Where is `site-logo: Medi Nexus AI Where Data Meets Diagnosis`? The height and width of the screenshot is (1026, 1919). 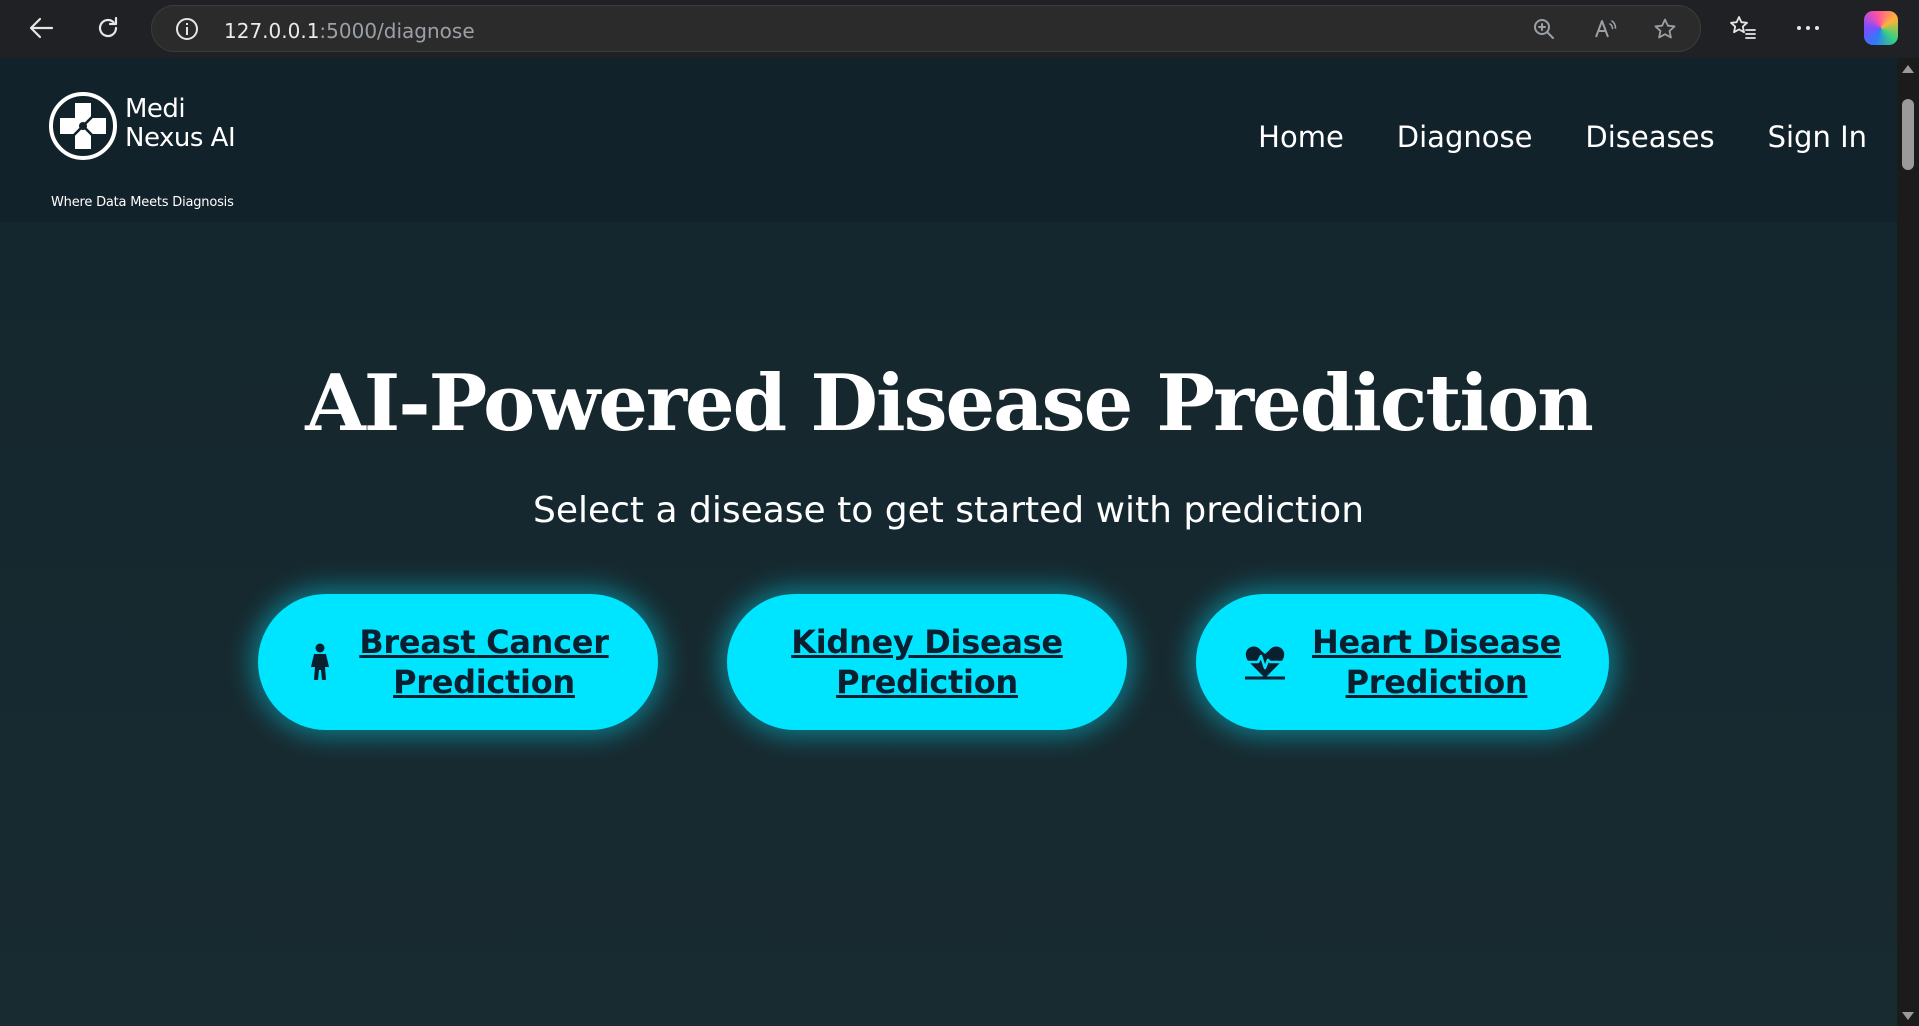 site-logo: Medi Nexus AI Where Data Meets Diagnosis is located at coordinates (153, 150).